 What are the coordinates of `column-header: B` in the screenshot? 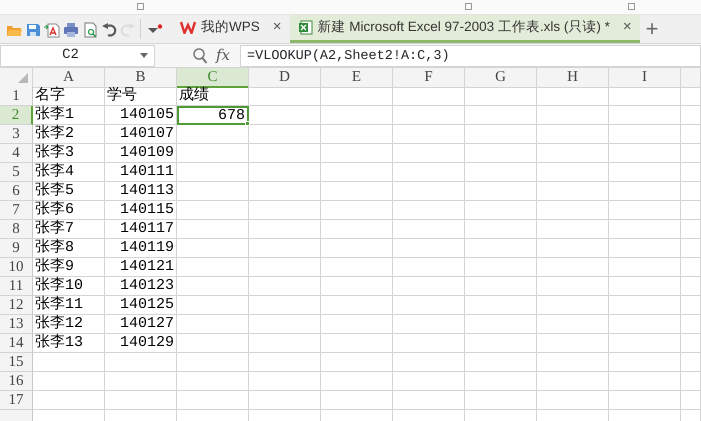 It's located at (141, 78).